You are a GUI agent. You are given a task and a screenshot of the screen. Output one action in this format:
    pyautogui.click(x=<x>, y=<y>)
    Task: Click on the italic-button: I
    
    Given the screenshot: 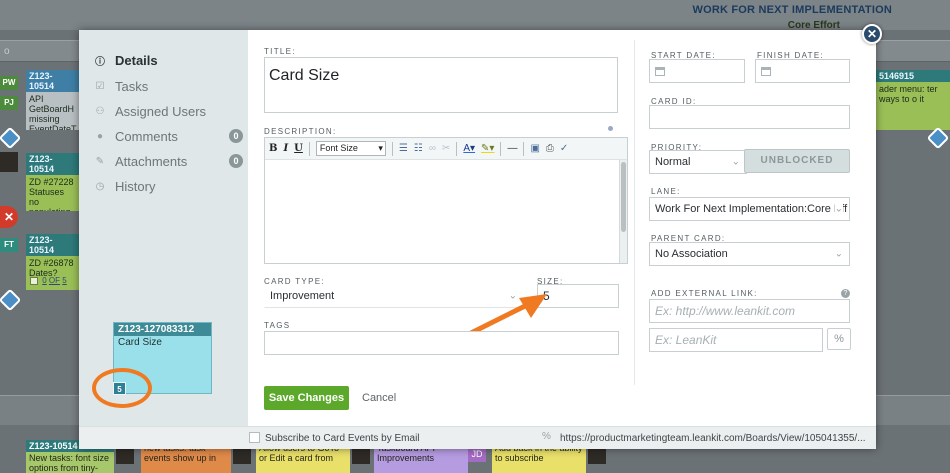 What is the action you would take?
    pyautogui.click(x=285, y=148)
    